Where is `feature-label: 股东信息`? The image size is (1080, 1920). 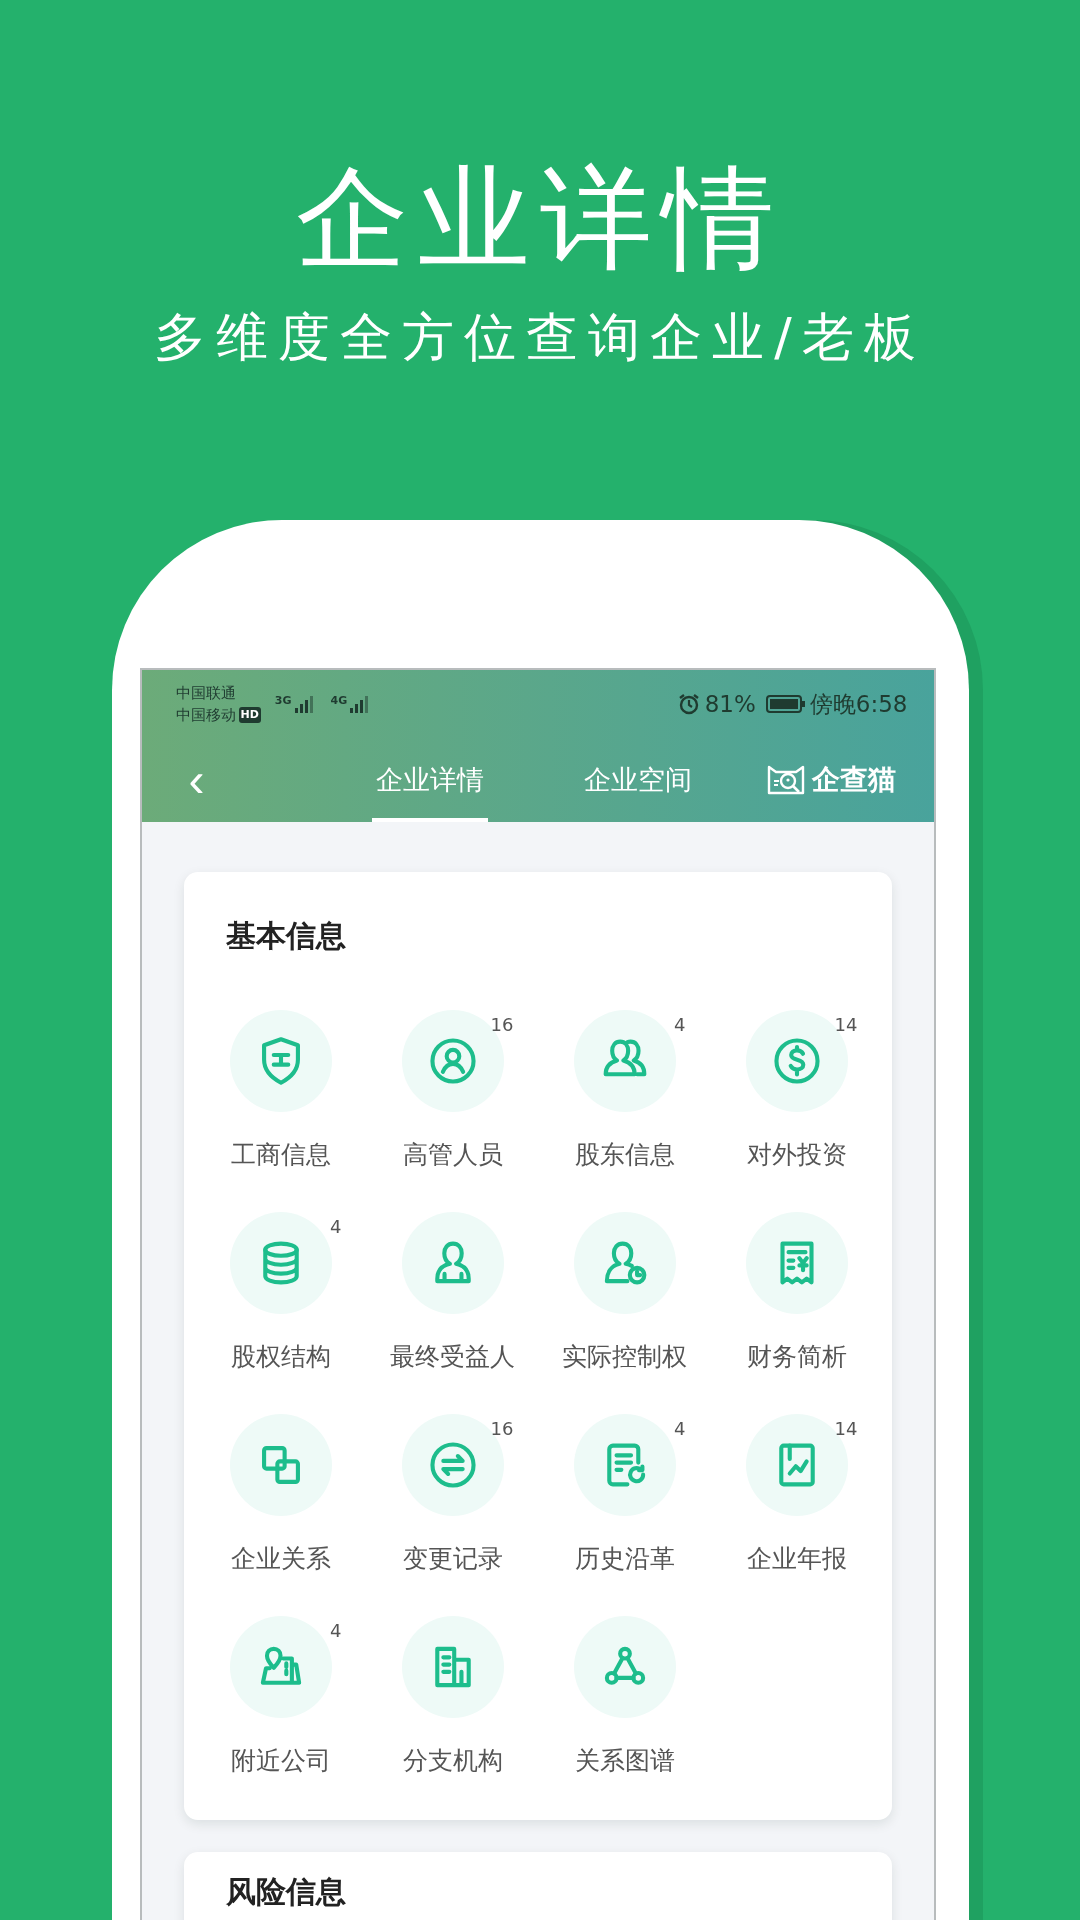
feature-label: 股东信息 is located at coordinates (624, 1155).